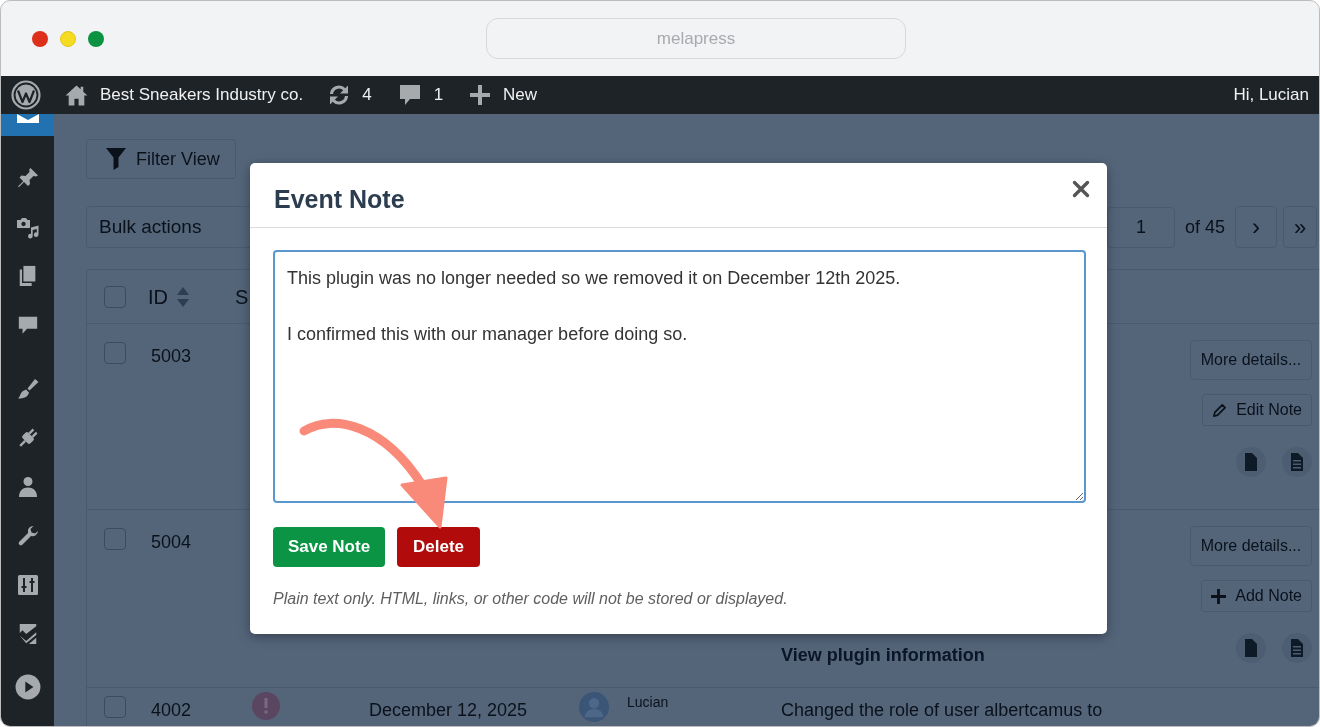  Describe the element at coordinates (409, 95) in the screenshot. I see `speech-bubble-icon` at that location.